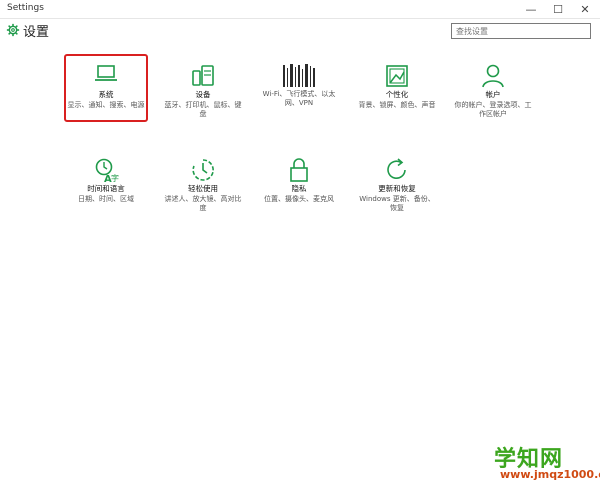 The image size is (600, 487). I want to click on tile-privacy-label: 隐私, so click(299, 188).